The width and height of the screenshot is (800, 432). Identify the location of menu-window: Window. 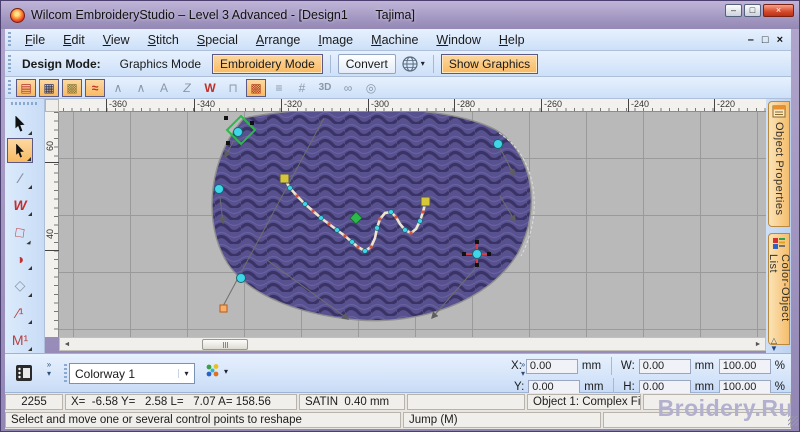
(458, 40).